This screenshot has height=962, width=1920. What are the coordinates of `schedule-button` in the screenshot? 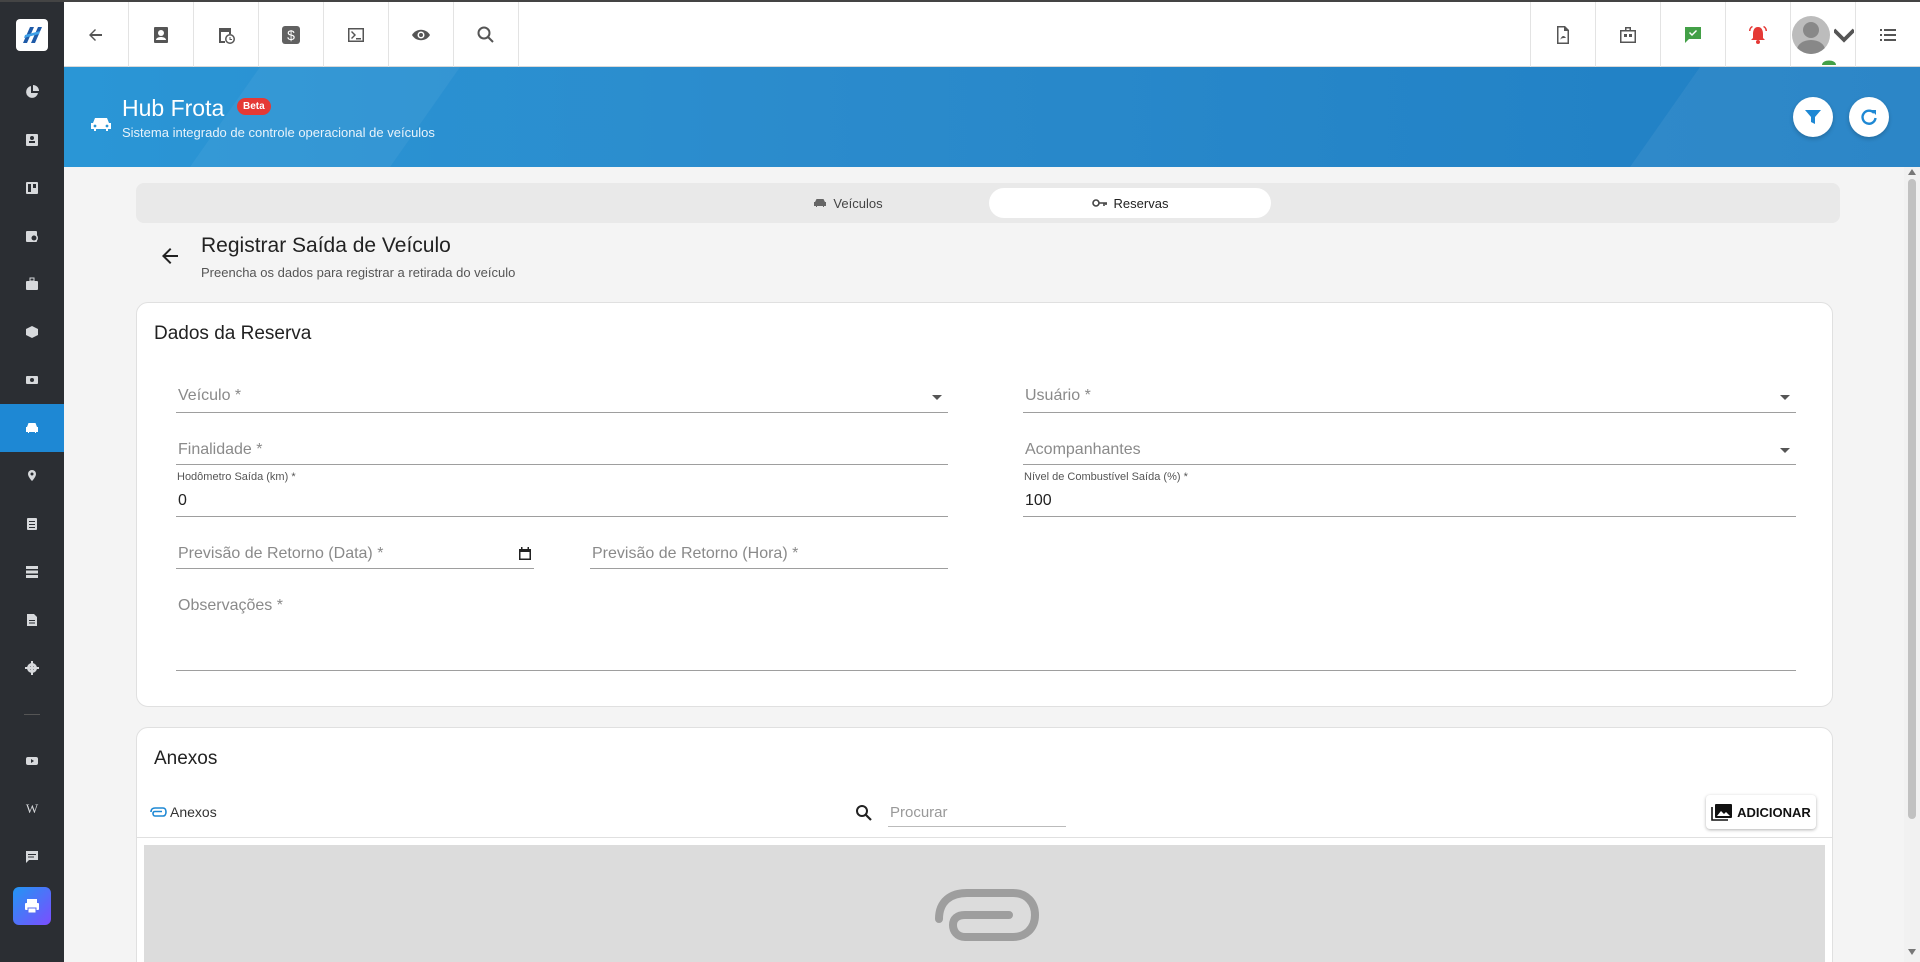 It's located at (226, 34).